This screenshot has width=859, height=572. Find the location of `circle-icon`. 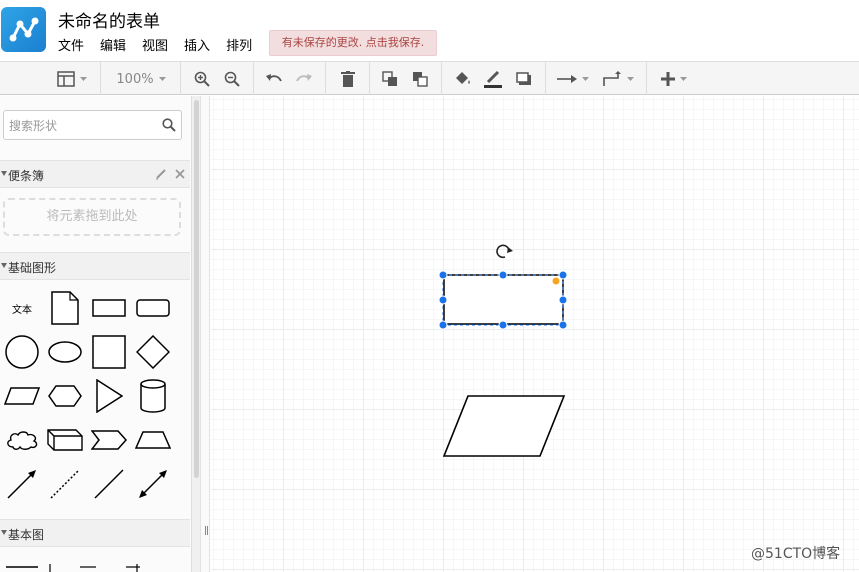

circle-icon is located at coordinates (22, 352).